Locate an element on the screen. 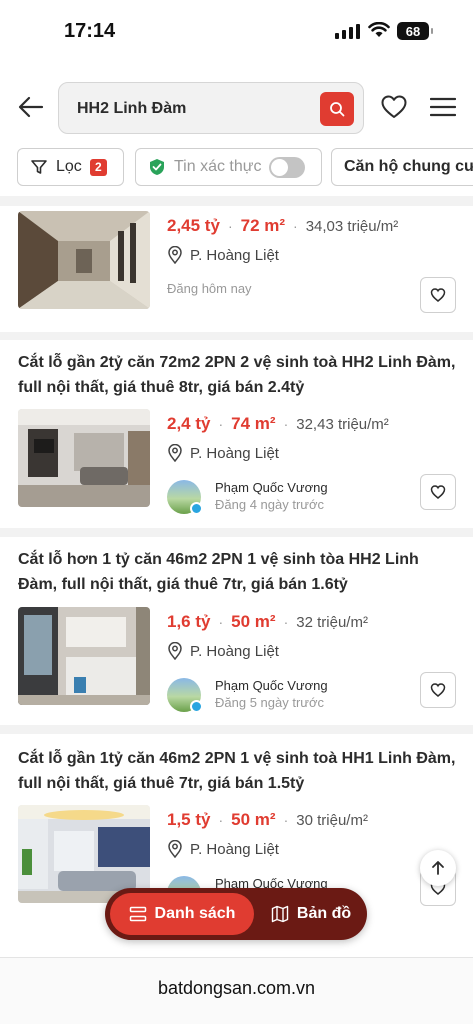 This screenshot has width=473, height=1024. back-arrow-icon is located at coordinates (31, 107).